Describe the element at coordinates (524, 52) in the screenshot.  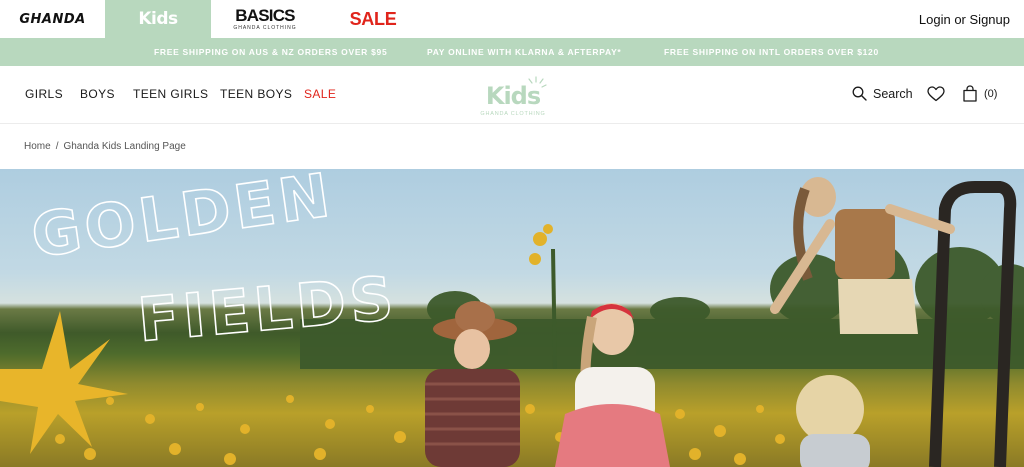
I see `announcement-klarna-afterpay: PAY ONLINE WITH KLARNA & AFTERPAY*` at that location.